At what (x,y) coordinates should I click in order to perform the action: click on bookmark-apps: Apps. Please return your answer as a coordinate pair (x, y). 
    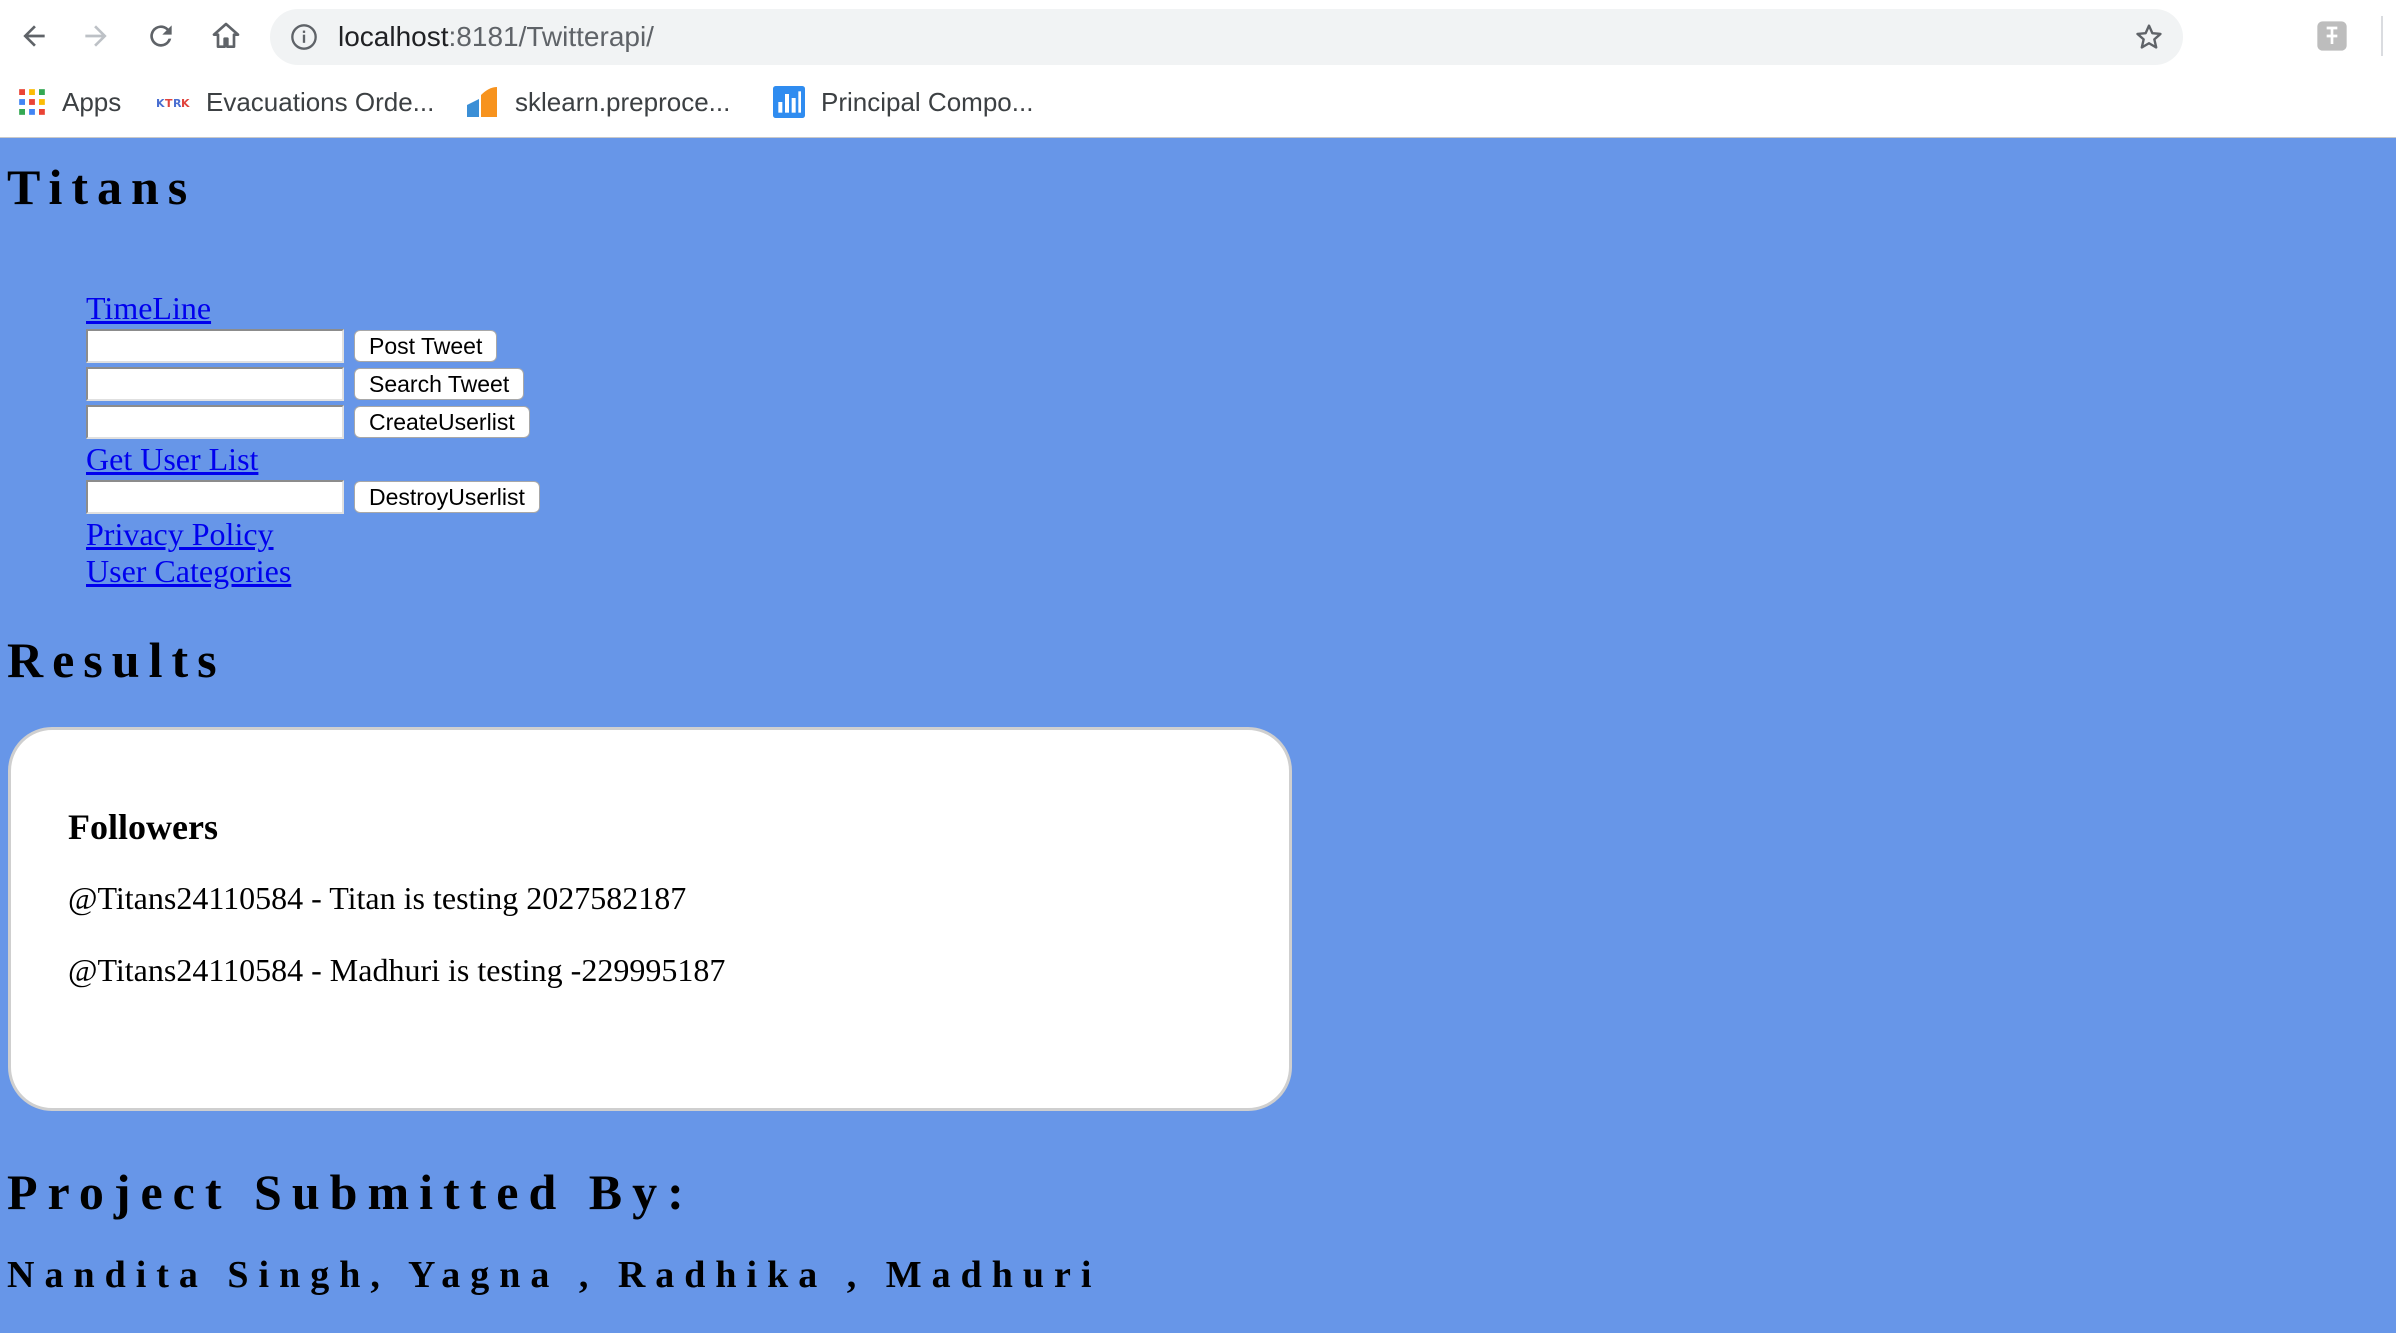
    Looking at the image, I should click on (69, 102).